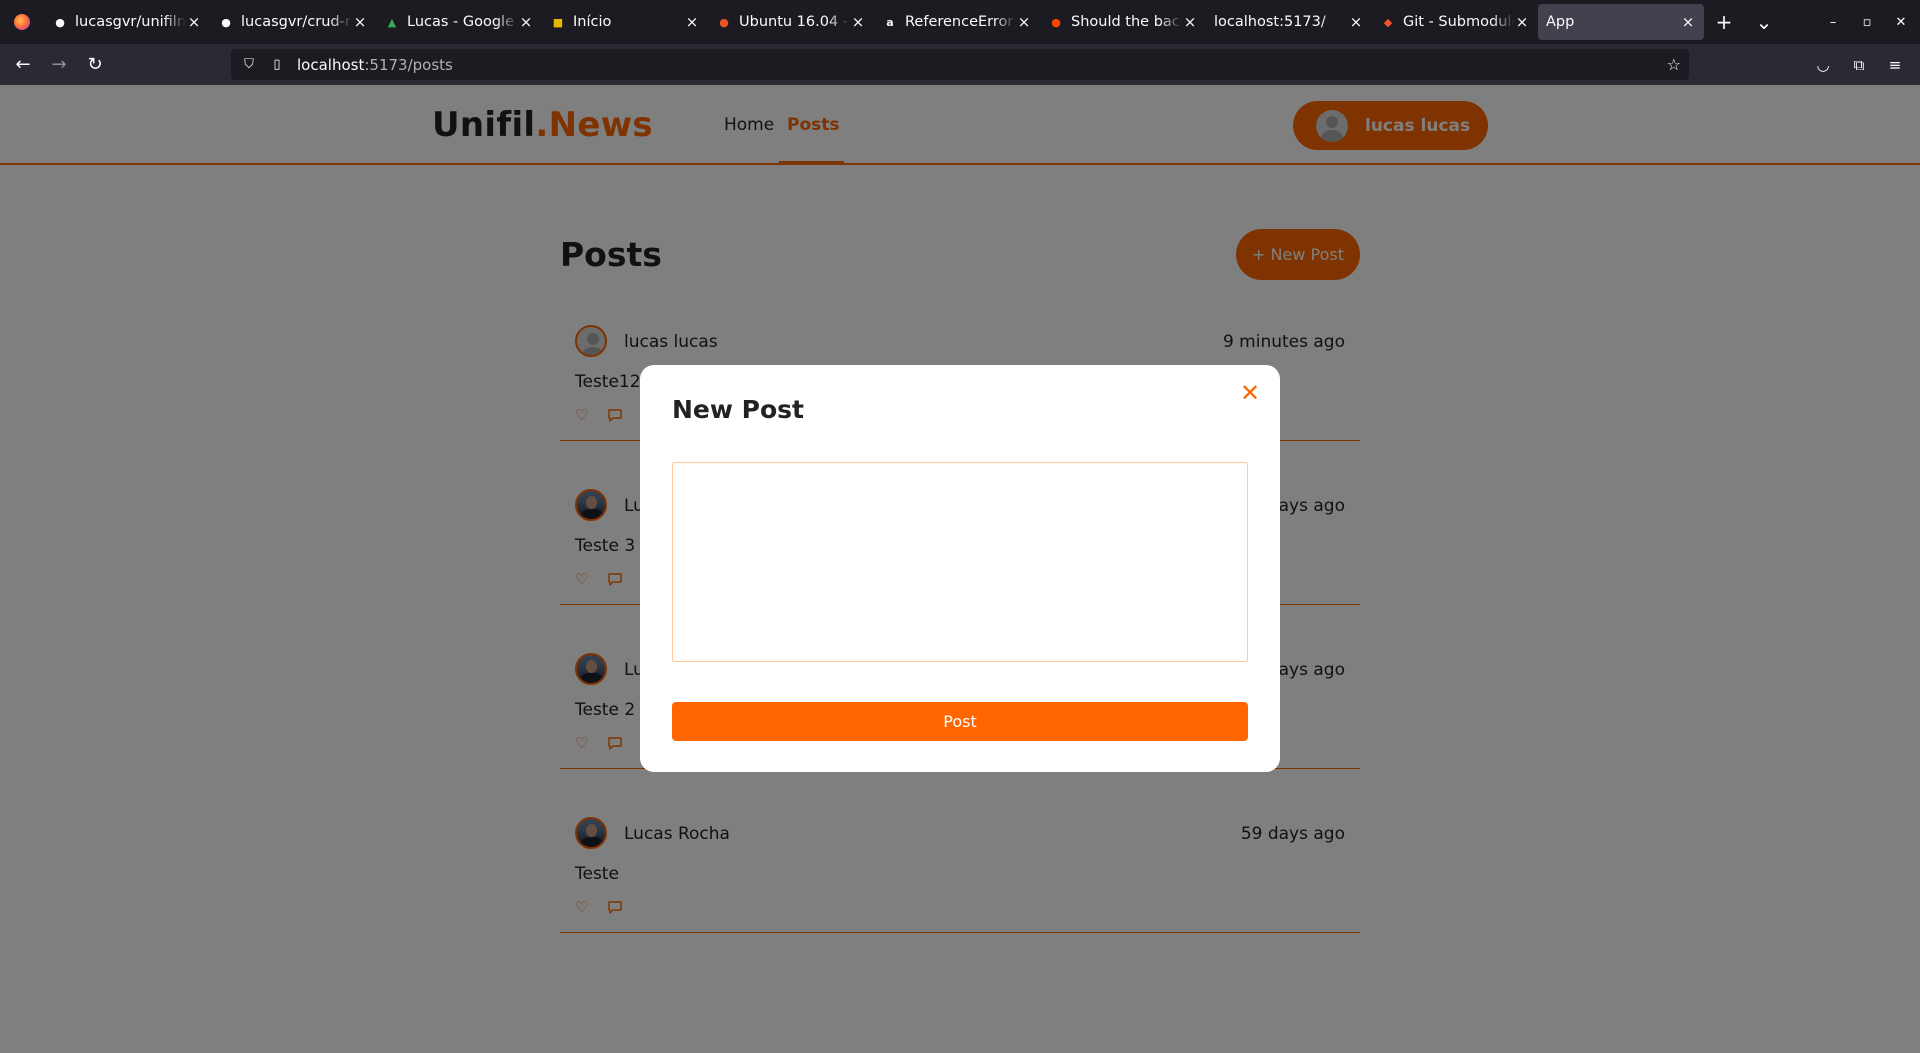 The width and height of the screenshot is (1920, 1053). Describe the element at coordinates (277, 65) in the screenshot. I see `page-info-icon: ▯` at that location.